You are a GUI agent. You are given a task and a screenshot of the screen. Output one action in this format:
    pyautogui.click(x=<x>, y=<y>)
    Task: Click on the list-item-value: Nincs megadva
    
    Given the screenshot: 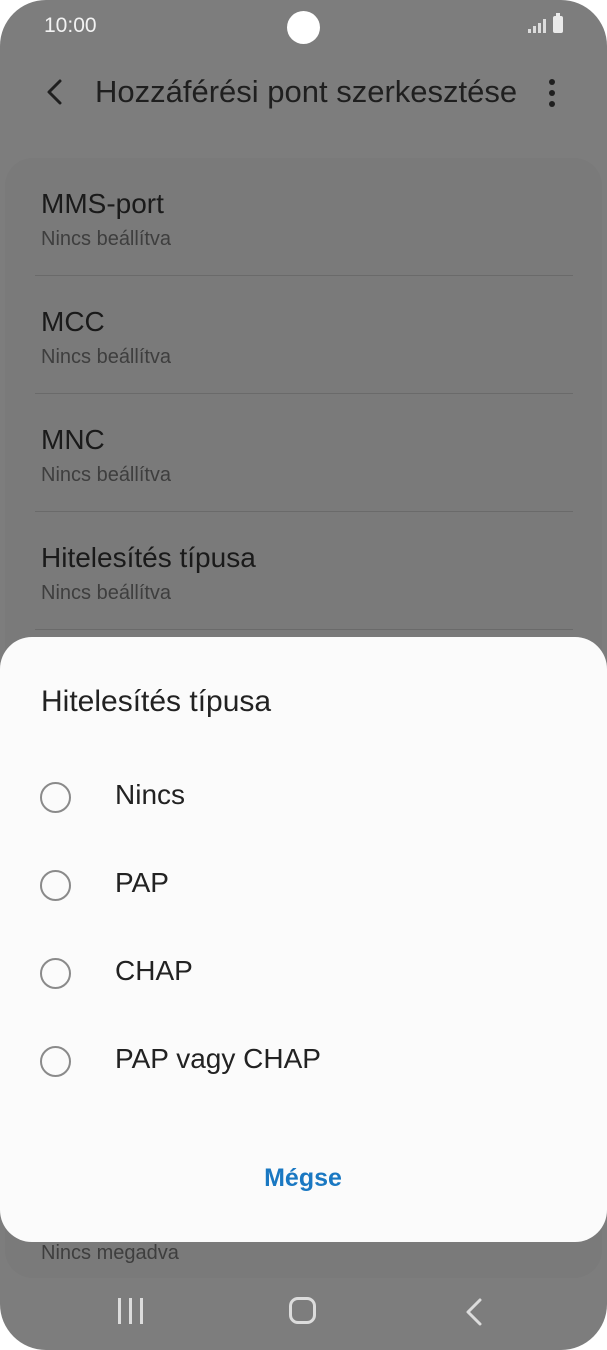 What is the action you would take?
    pyautogui.click(x=110, y=1253)
    